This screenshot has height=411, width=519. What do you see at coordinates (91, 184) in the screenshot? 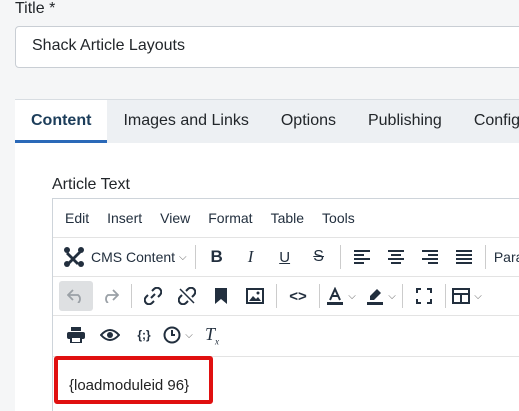
I see `article-text-label: Article Text` at bounding box center [91, 184].